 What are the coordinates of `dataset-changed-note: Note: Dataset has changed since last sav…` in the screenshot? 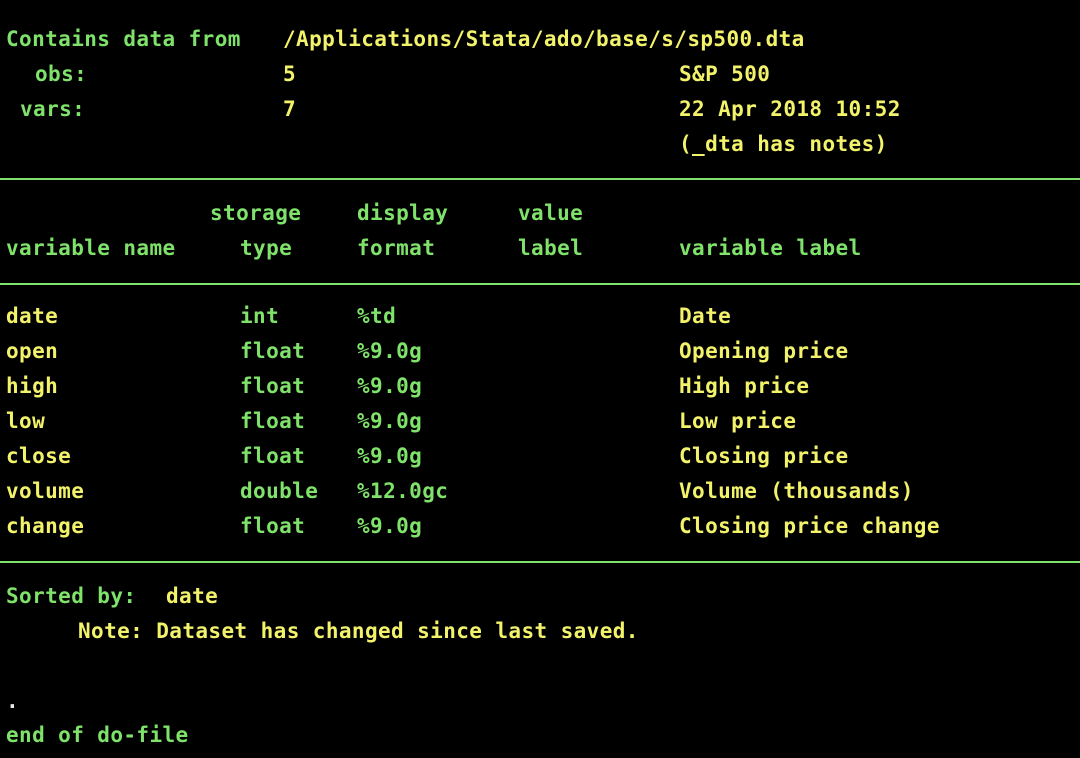 It's located at (358, 631).